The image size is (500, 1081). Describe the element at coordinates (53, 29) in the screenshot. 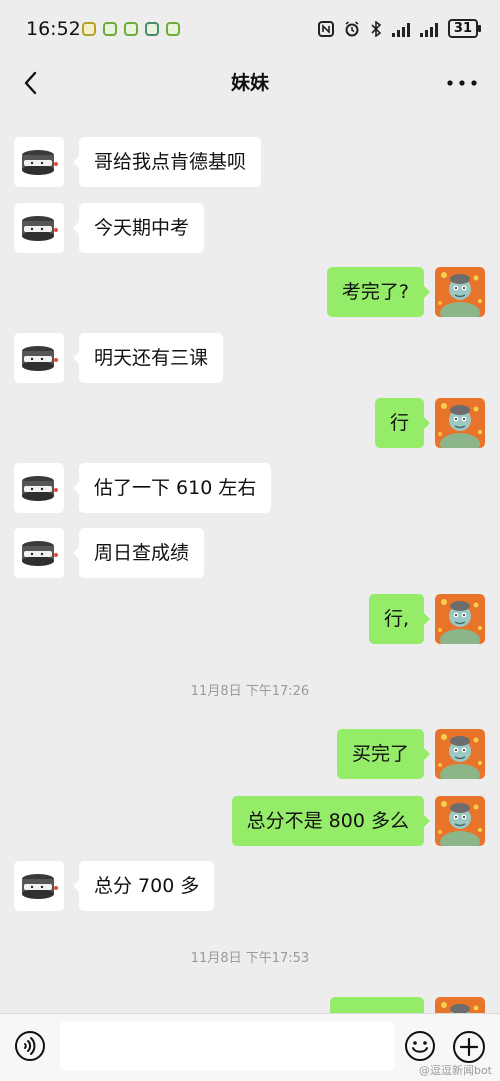

I see `status-time: 16:52` at that location.